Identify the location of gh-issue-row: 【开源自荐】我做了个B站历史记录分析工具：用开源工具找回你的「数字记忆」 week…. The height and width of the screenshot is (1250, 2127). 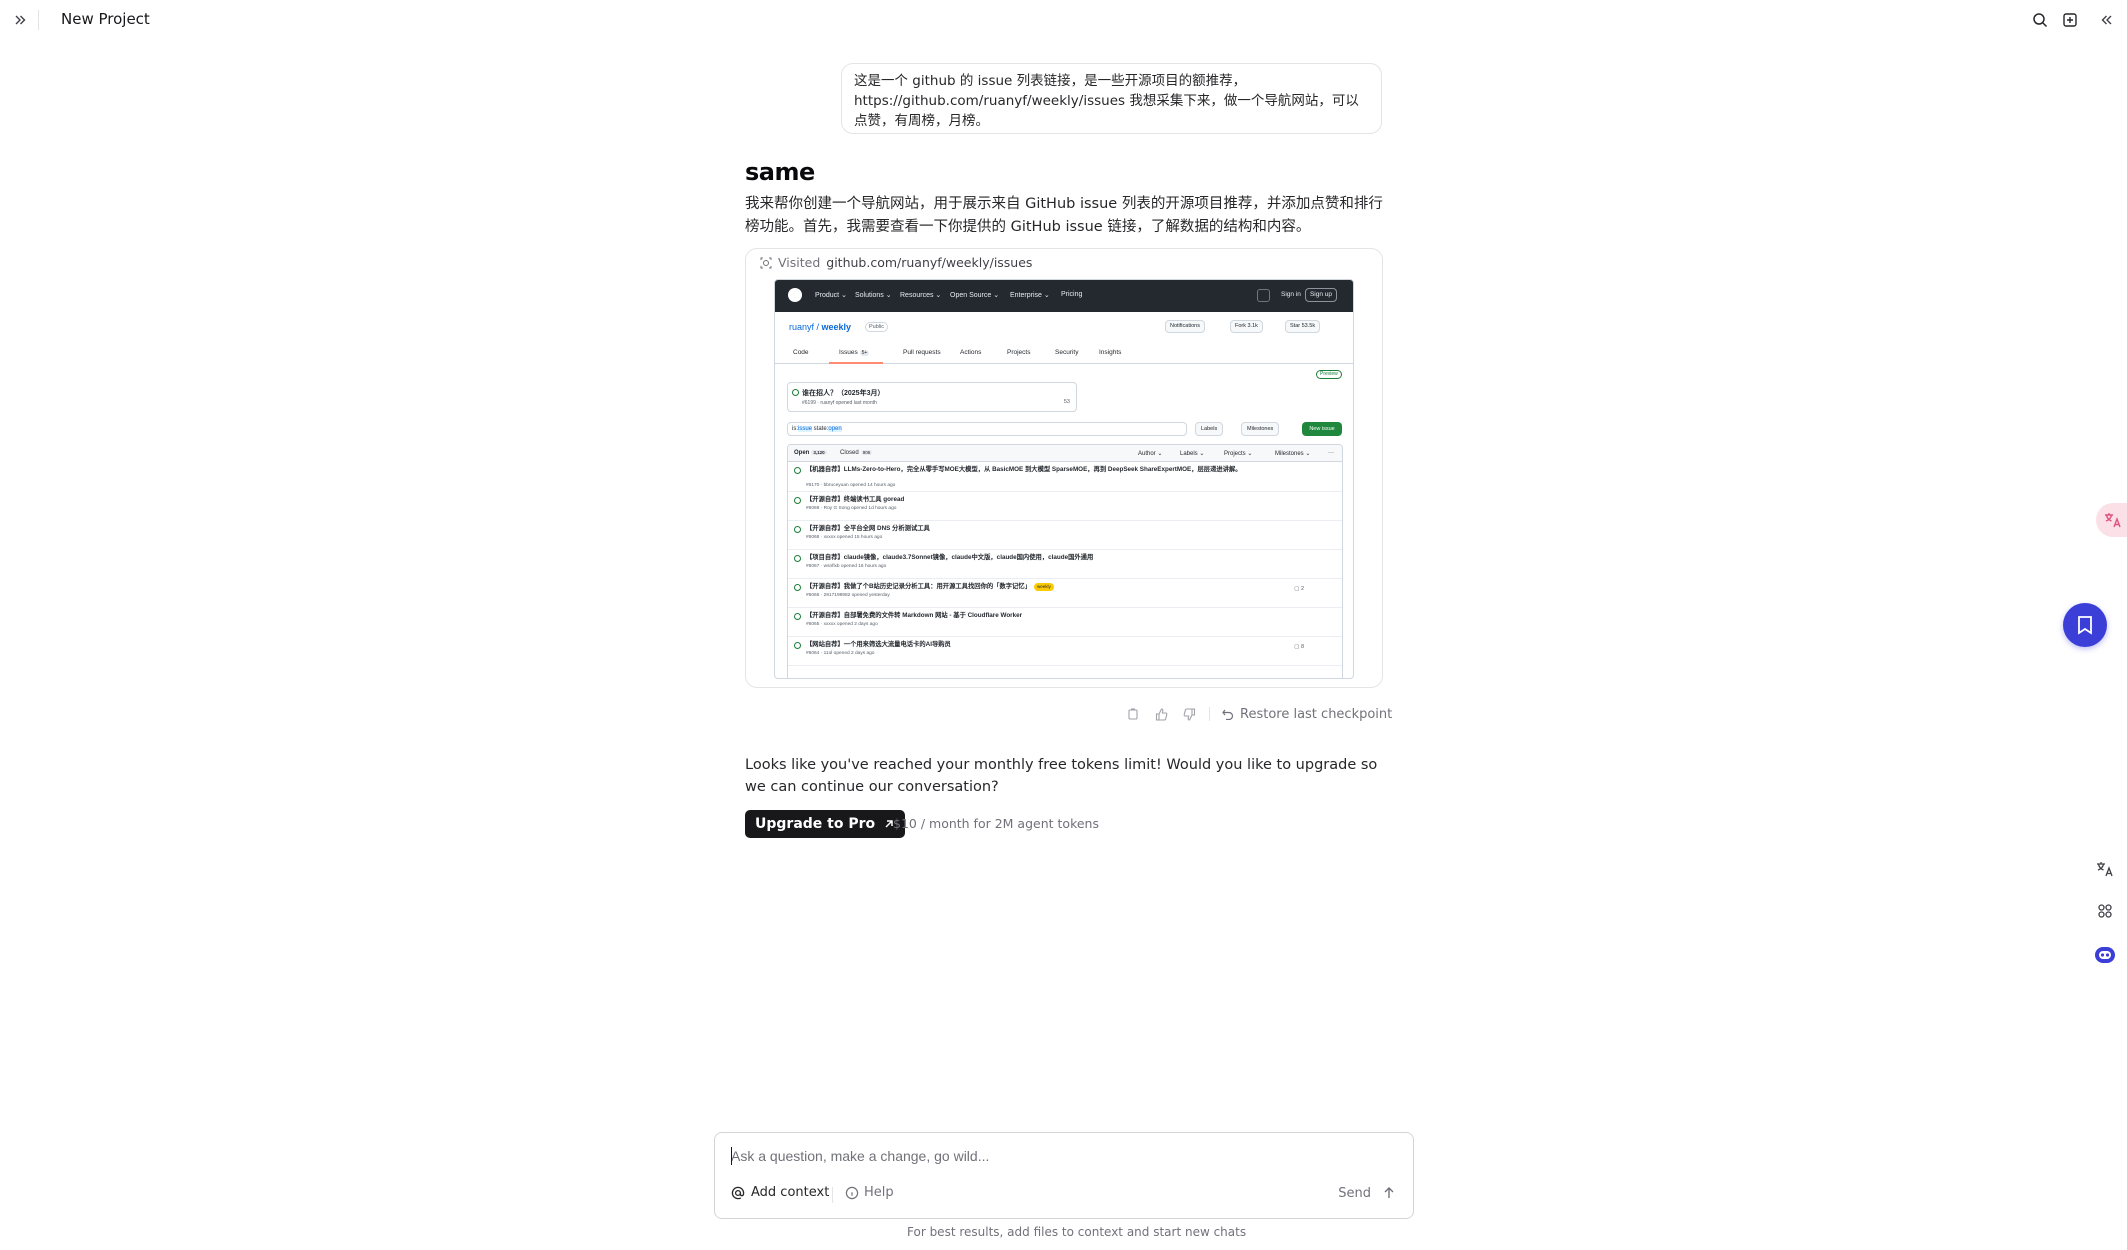
(1065, 593).